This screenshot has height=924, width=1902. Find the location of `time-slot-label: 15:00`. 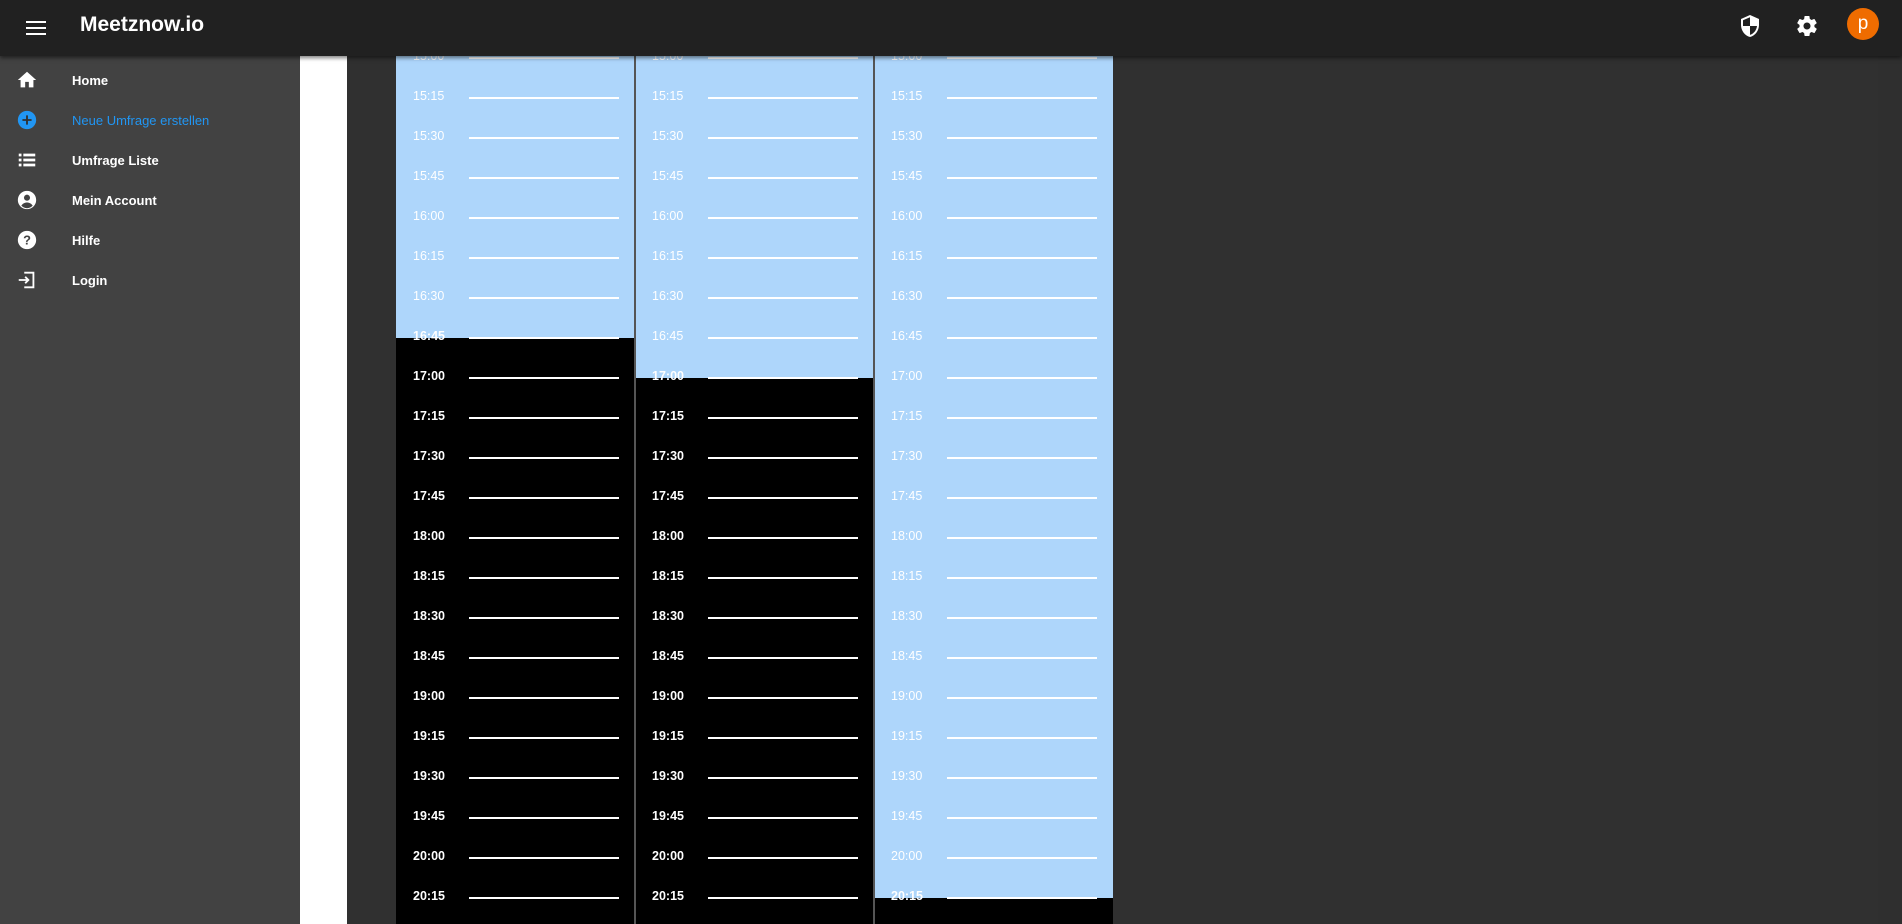

time-slot-label: 15:00 is located at coordinates (907, 59).